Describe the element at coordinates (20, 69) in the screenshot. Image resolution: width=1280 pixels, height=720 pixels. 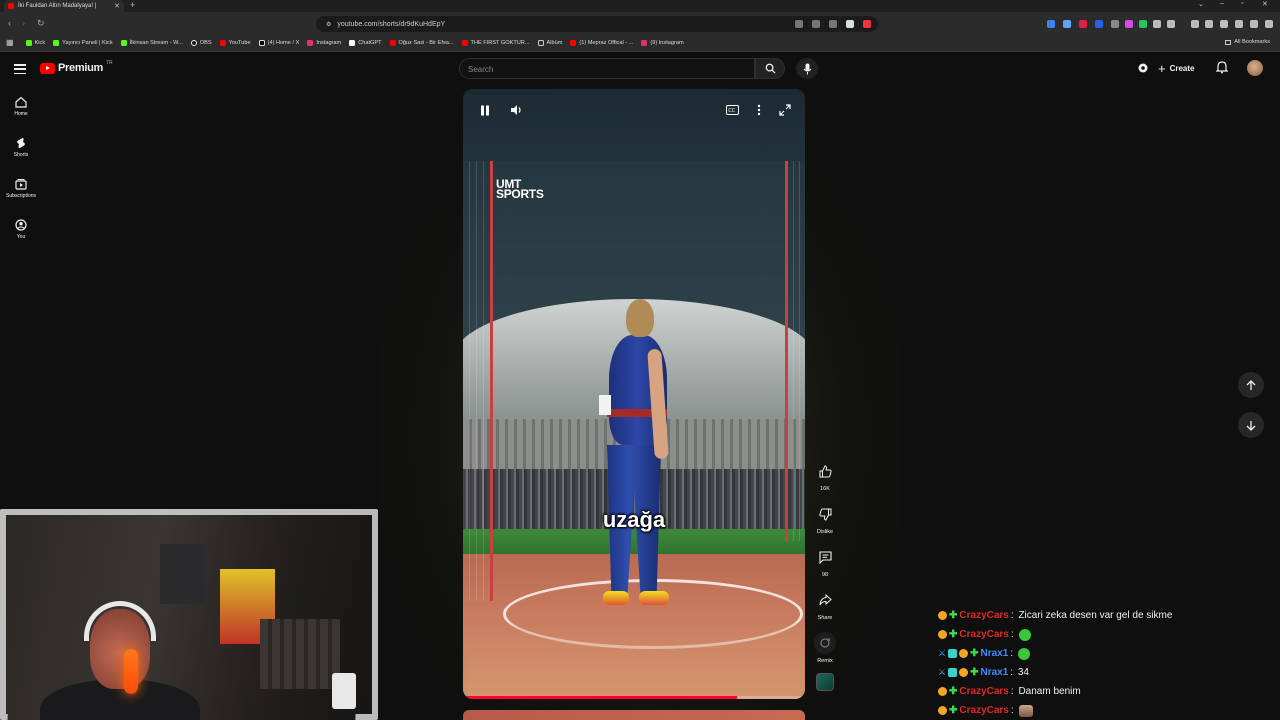
I see `guide-menu-icon` at that location.